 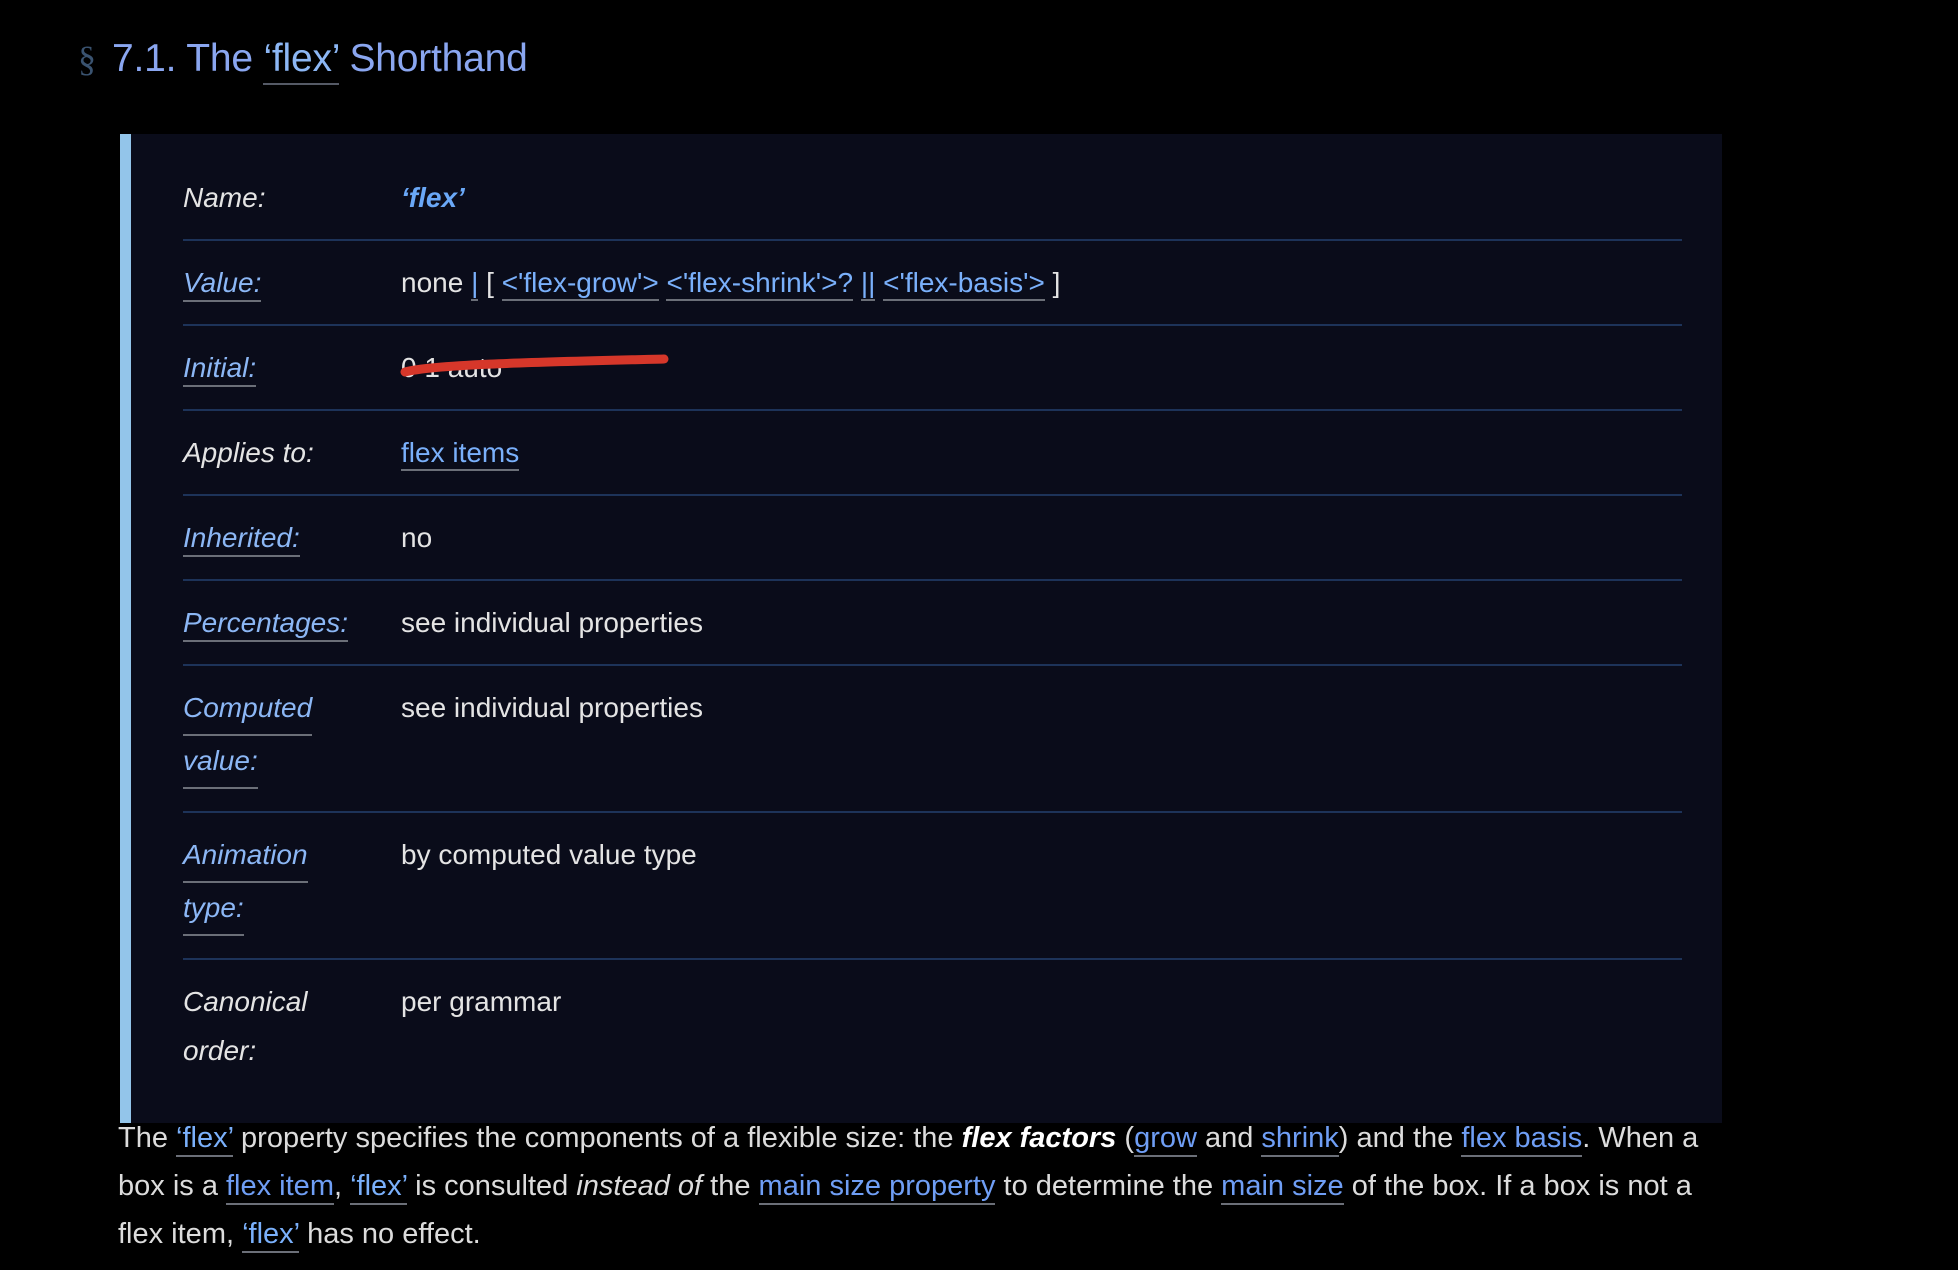 What do you see at coordinates (1165, 1139) in the screenshot?
I see `link-grow: grow` at bounding box center [1165, 1139].